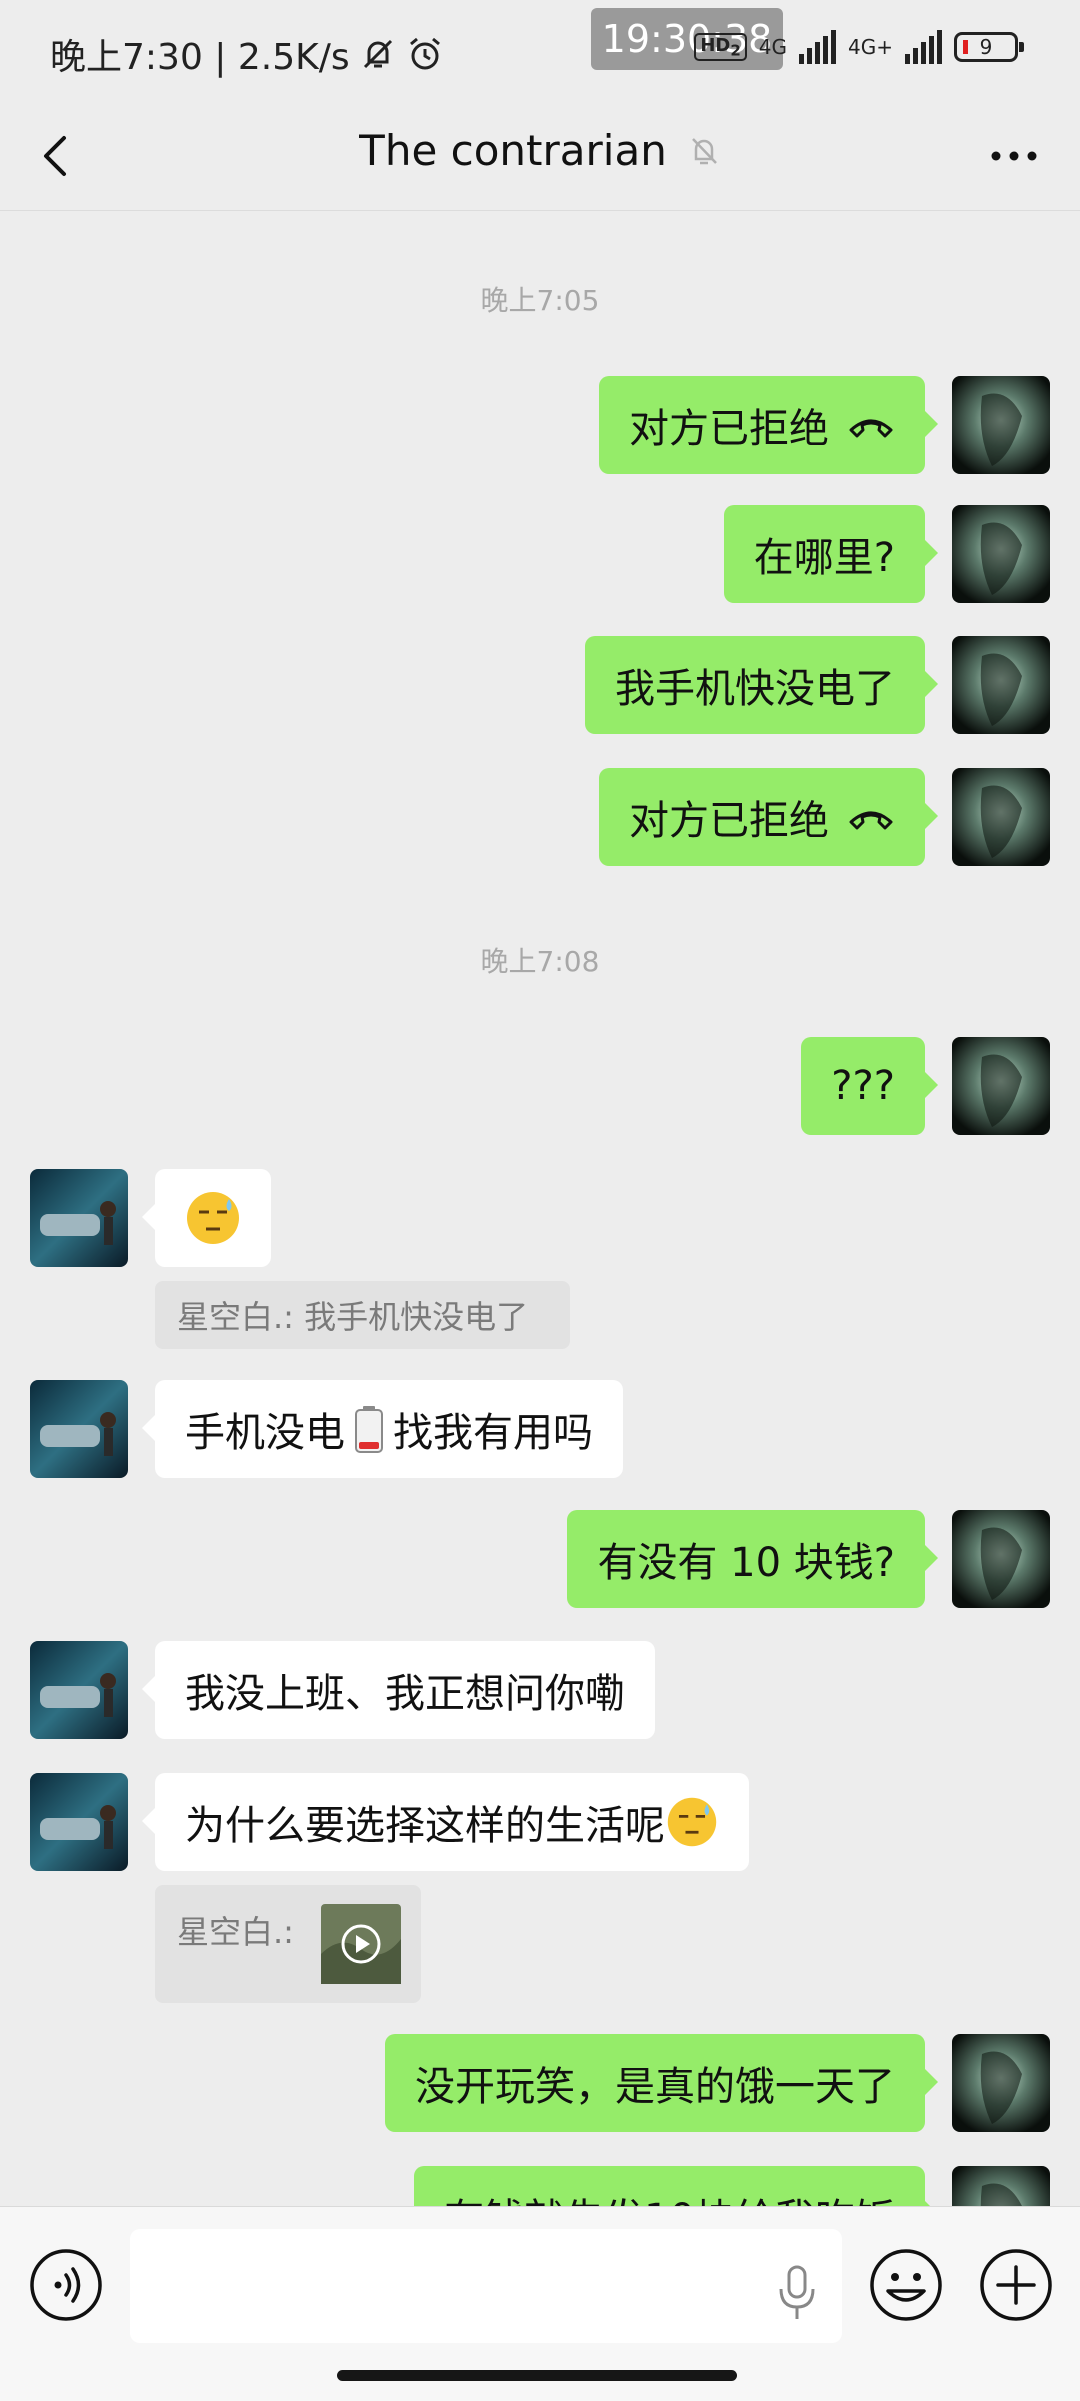 The image size is (1080, 2401). What do you see at coordinates (755, 689) in the screenshot?
I see `message-text: 我手机快没电了` at bounding box center [755, 689].